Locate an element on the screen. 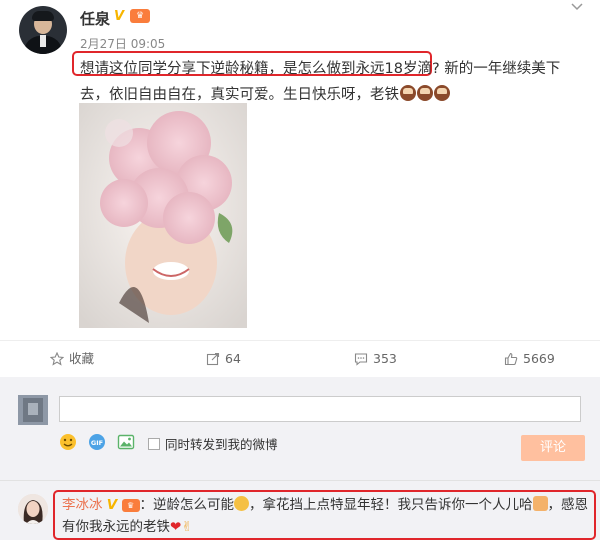 The image size is (600, 540). author-name: 任泉 is located at coordinates (95, 18).